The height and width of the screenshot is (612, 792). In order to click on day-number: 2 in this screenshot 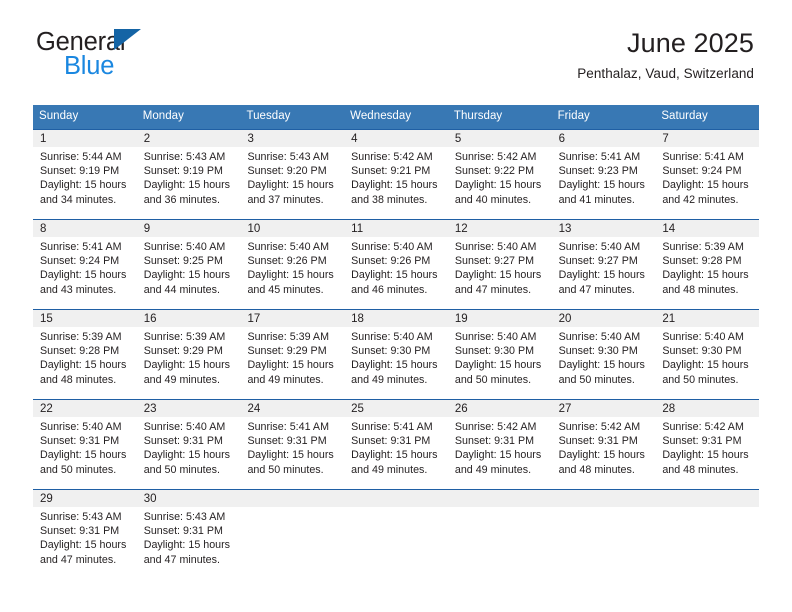, I will do `click(188, 138)`.